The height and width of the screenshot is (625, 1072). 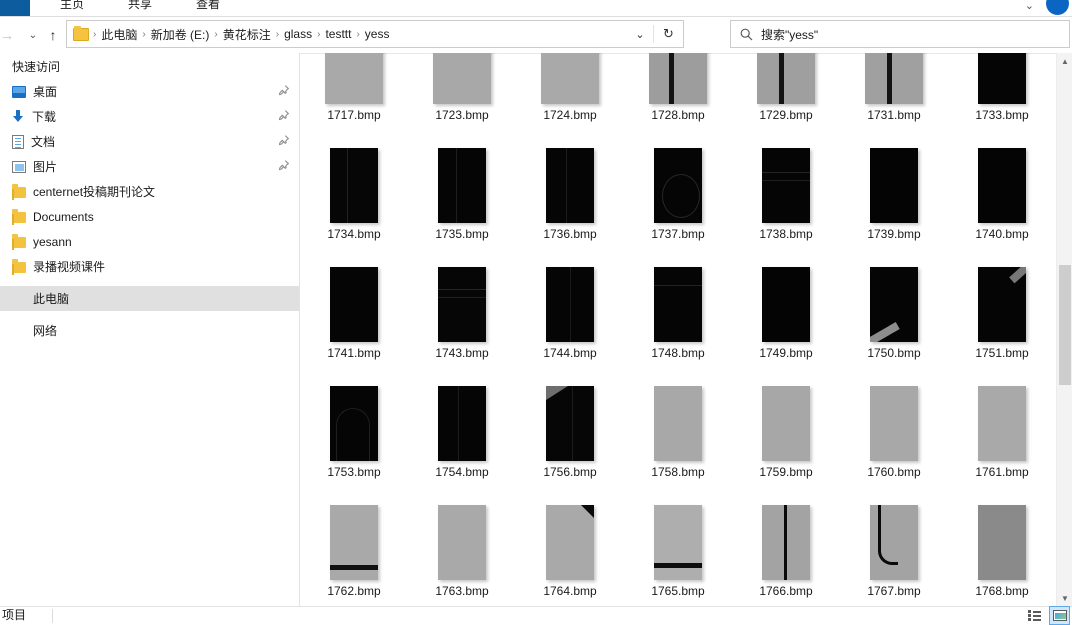 What do you see at coordinates (9, 35) in the screenshot?
I see `forward-button: →` at bounding box center [9, 35].